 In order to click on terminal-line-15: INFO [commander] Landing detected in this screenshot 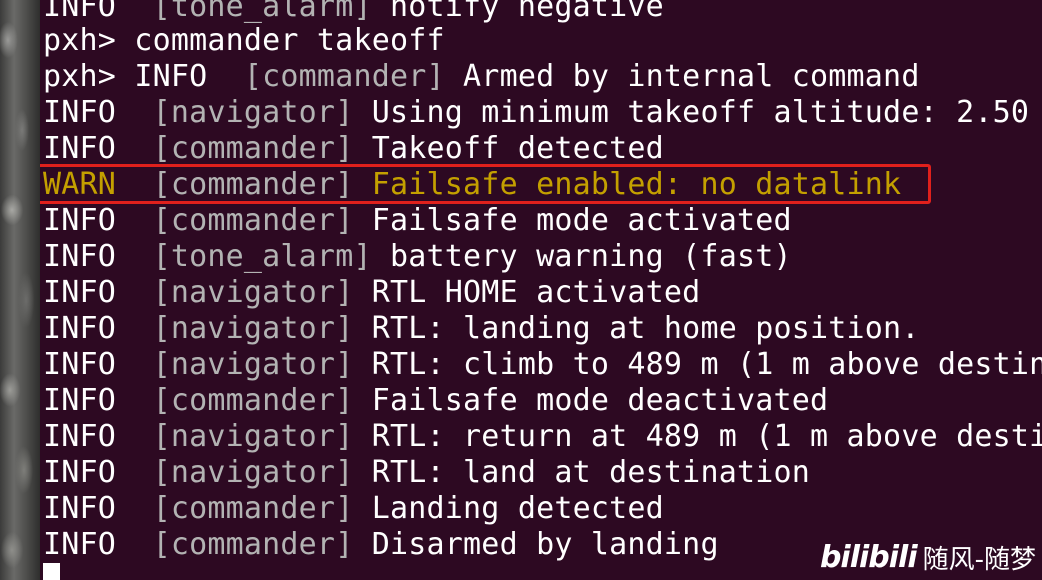, I will do `click(353, 509)`.